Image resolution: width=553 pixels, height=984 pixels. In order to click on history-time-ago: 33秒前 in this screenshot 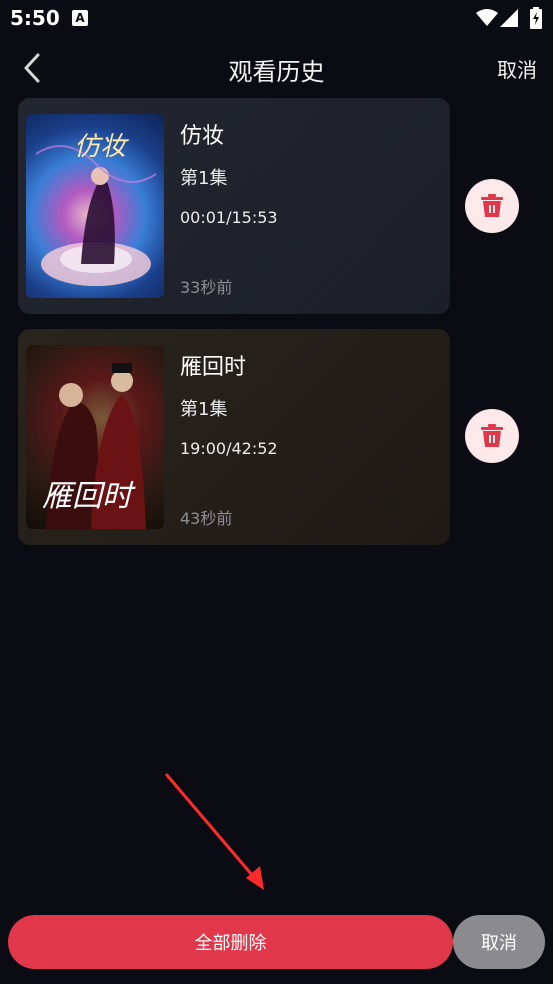, I will do `click(206, 287)`.